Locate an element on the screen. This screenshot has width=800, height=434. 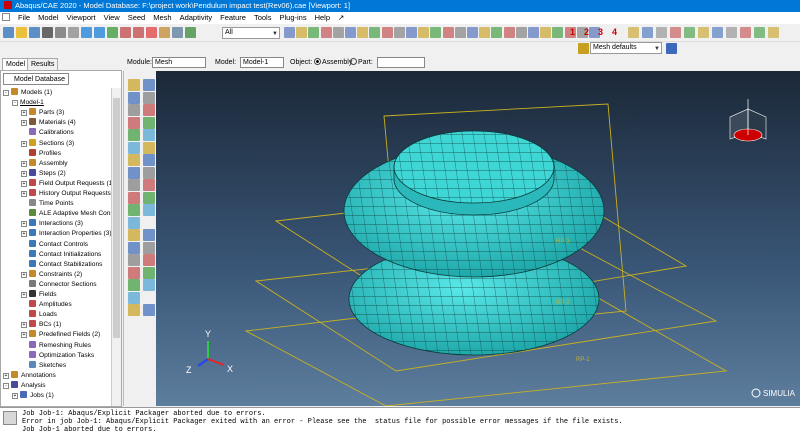
tree-item-time-points: Time Points is located at coordinates (47, 204).